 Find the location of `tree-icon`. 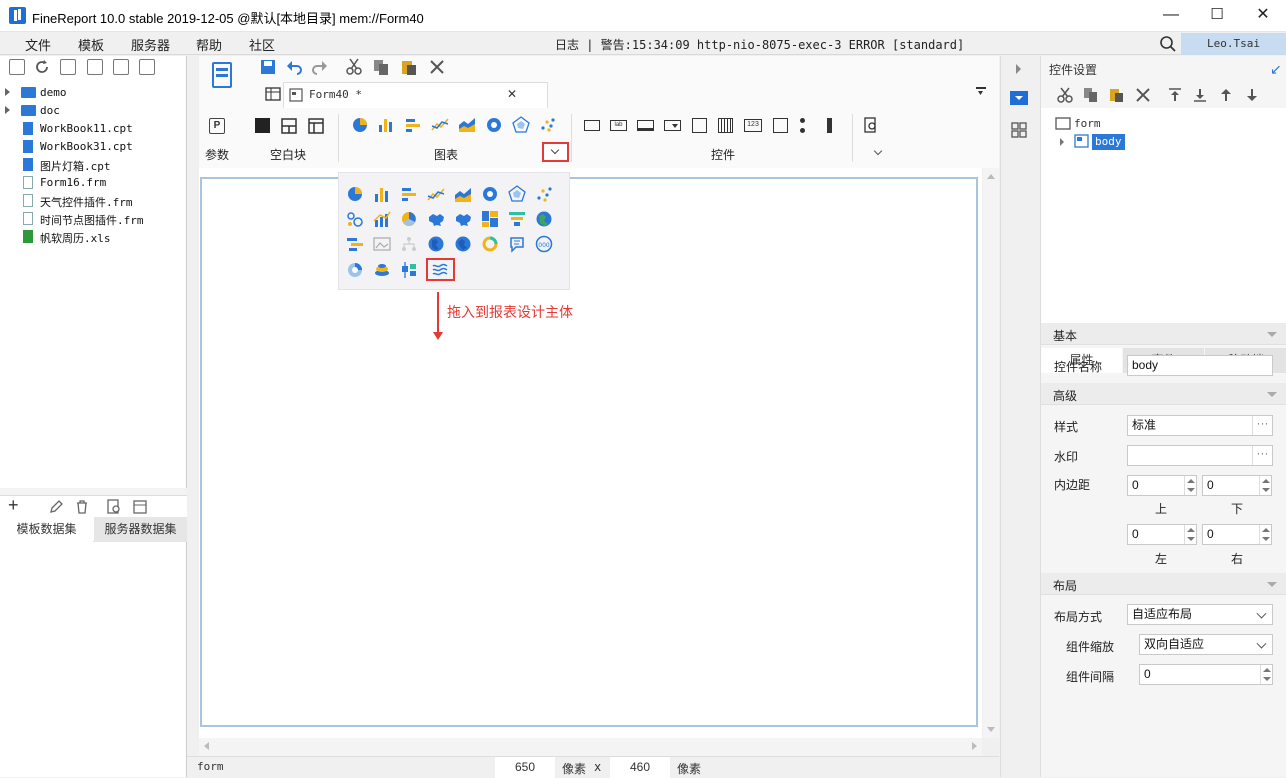

tree-icon is located at coordinates (409, 244).